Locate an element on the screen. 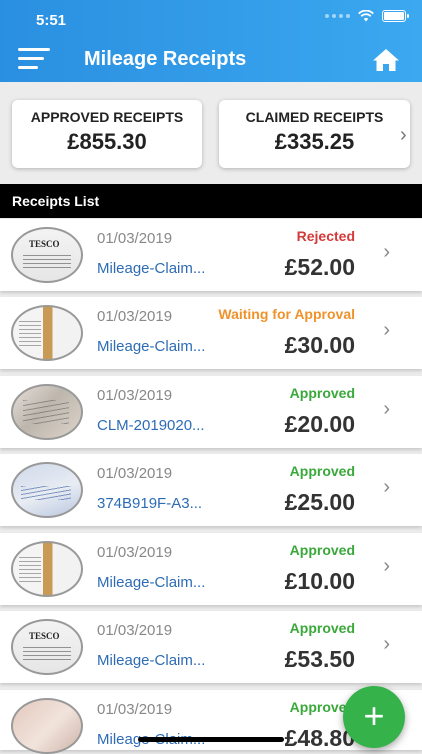 Image resolution: width=422 pixels, height=754 pixels. home-button is located at coordinates (386, 60).